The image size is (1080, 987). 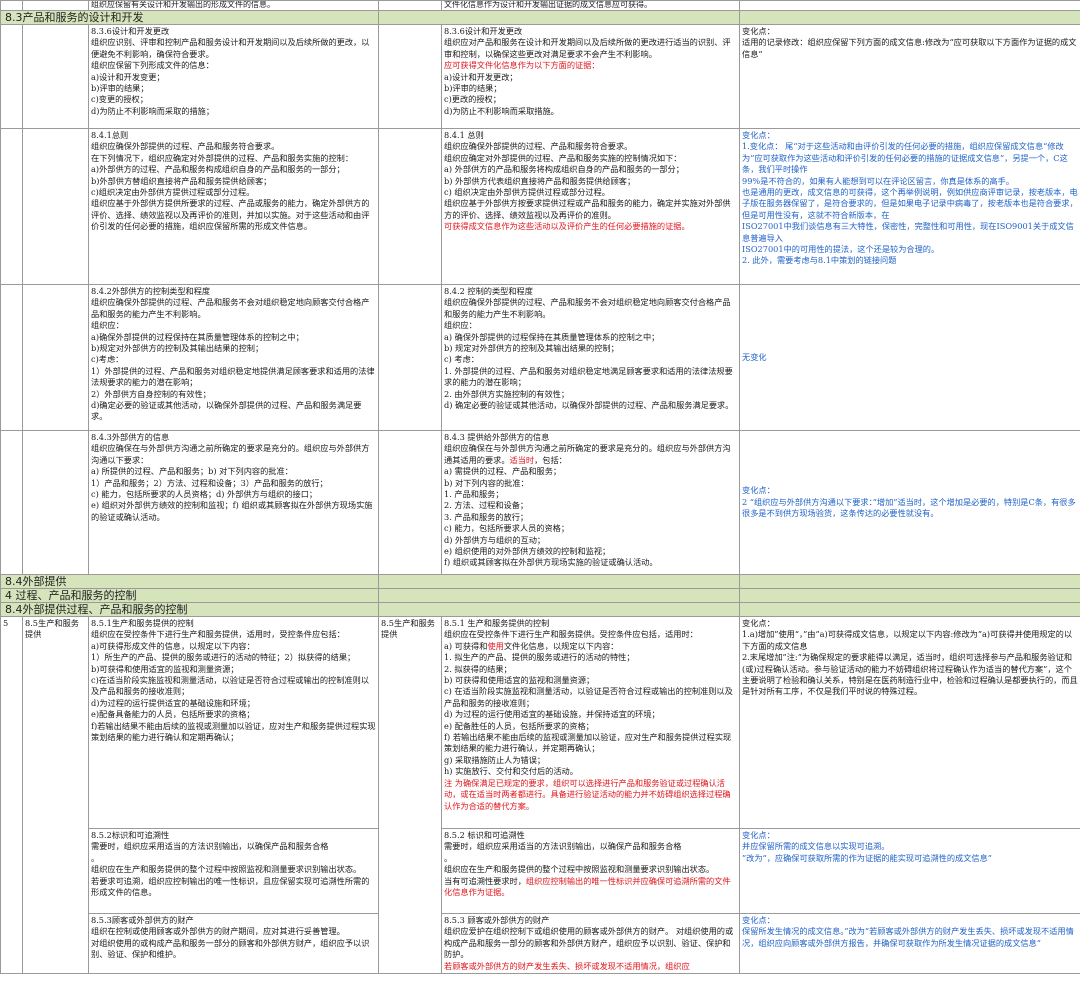 What do you see at coordinates (495, 645) in the screenshot?
I see `new-clause-highlight: 使用` at bounding box center [495, 645].